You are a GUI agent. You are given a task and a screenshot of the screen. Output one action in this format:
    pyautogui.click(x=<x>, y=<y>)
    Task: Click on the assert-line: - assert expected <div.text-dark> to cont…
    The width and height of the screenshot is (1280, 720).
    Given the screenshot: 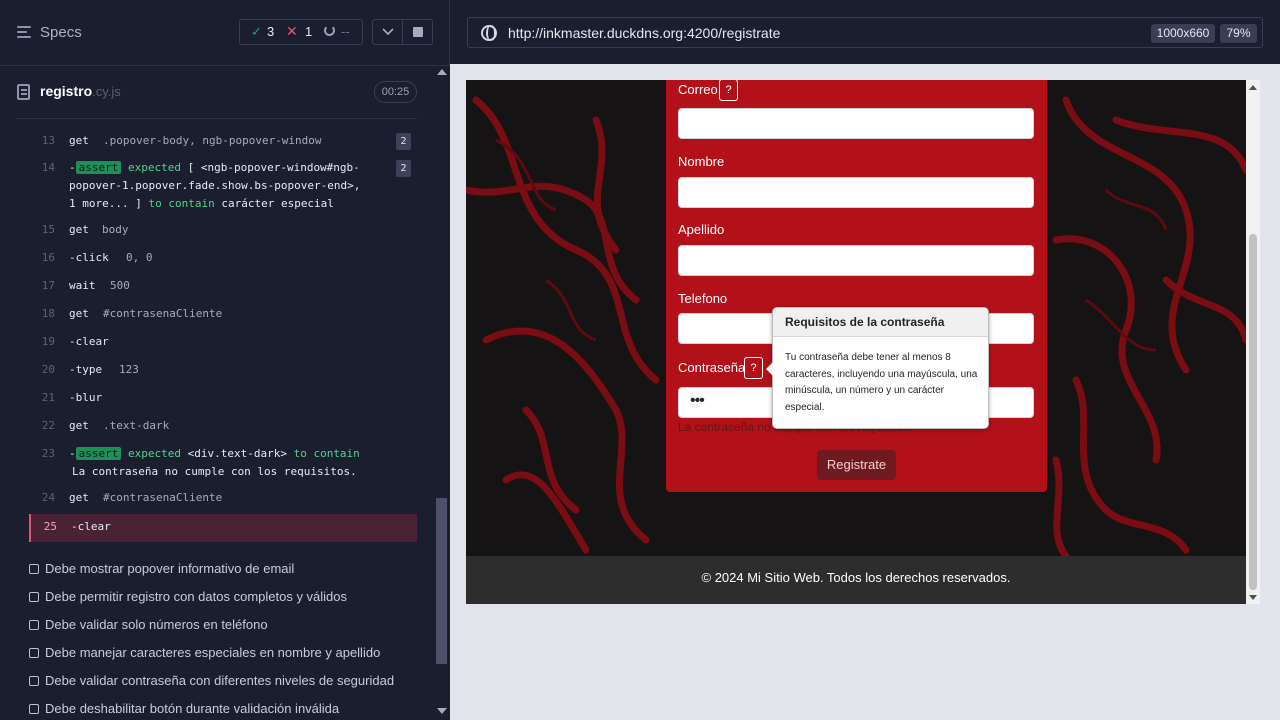 What is the action you would take?
    pyautogui.click(x=214, y=453)
    